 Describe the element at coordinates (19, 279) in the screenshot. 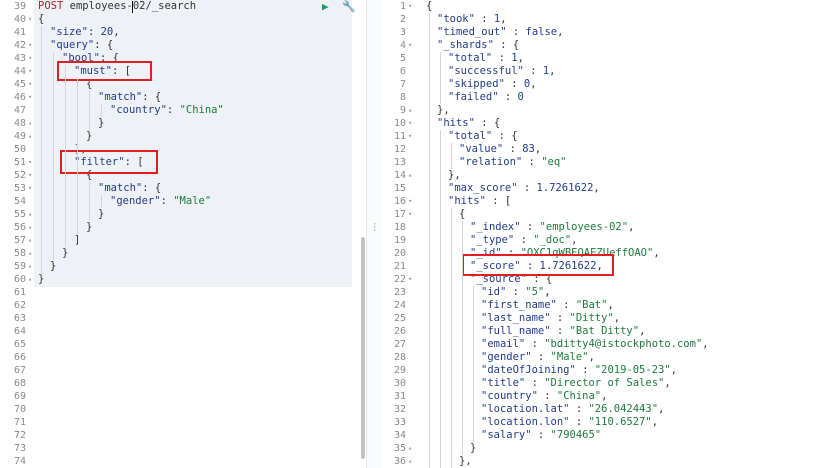

I see `line-number: 60` at that location.